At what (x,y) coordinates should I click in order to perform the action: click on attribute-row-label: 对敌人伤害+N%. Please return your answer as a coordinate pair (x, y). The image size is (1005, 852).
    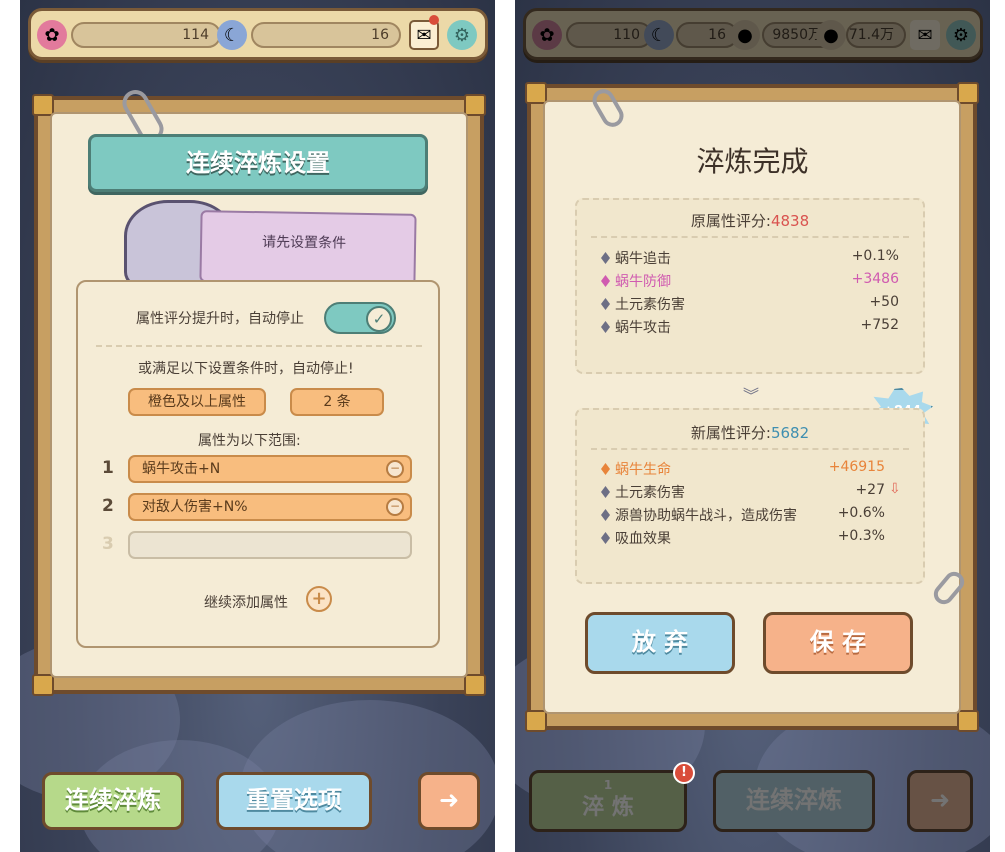
    Looking at the image, I should click on (195, 507).